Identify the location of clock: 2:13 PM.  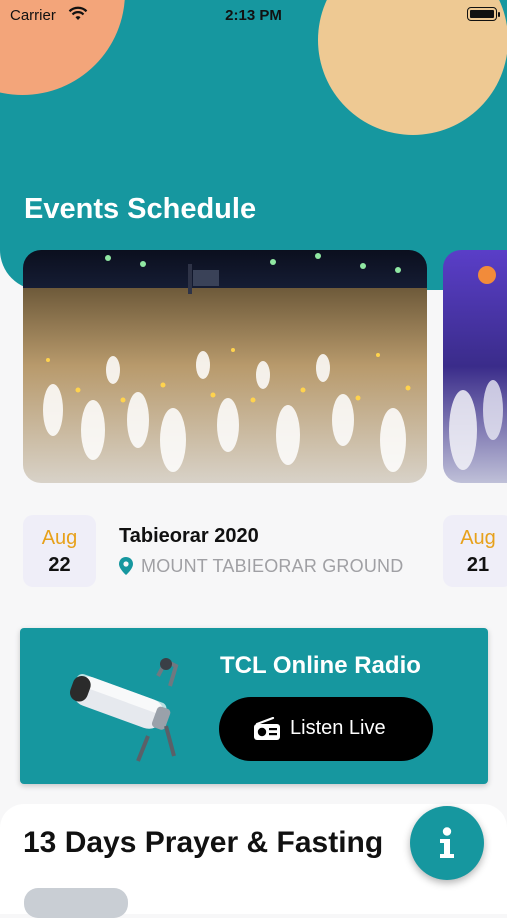
(253, 15).